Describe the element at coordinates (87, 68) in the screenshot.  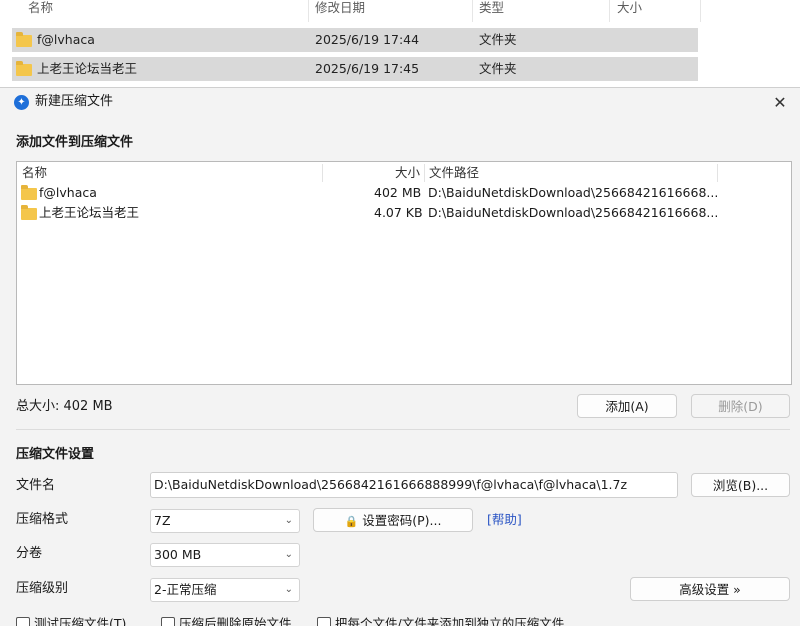
I see `explorer-row-name: 上老王论坛当老王` at that location.